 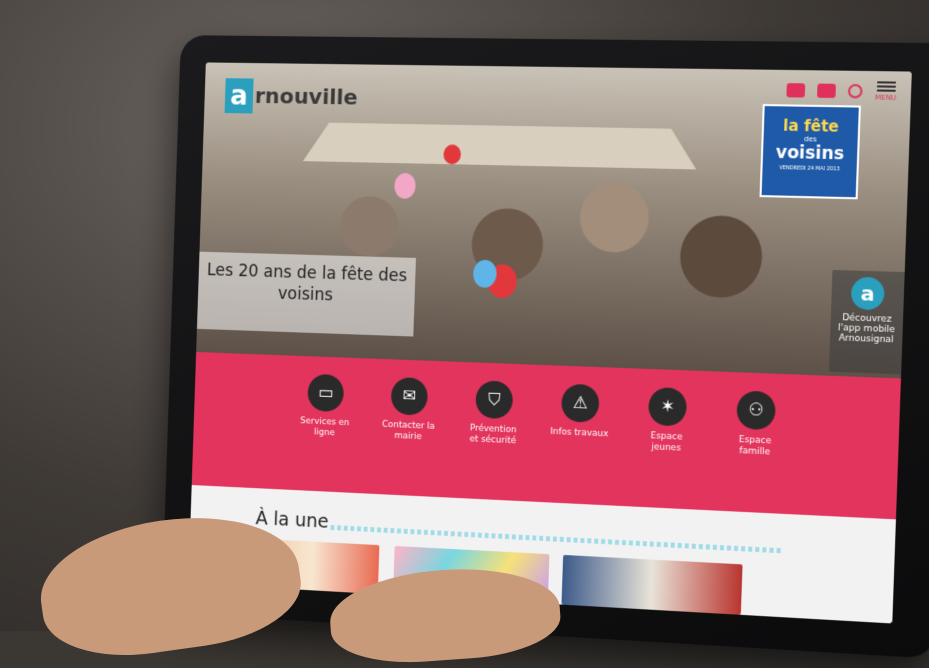 What do you see at coordinates (811, 126) in the screenshot?
I see `poster-line-1: la fête` at bounding box center [811, 126].